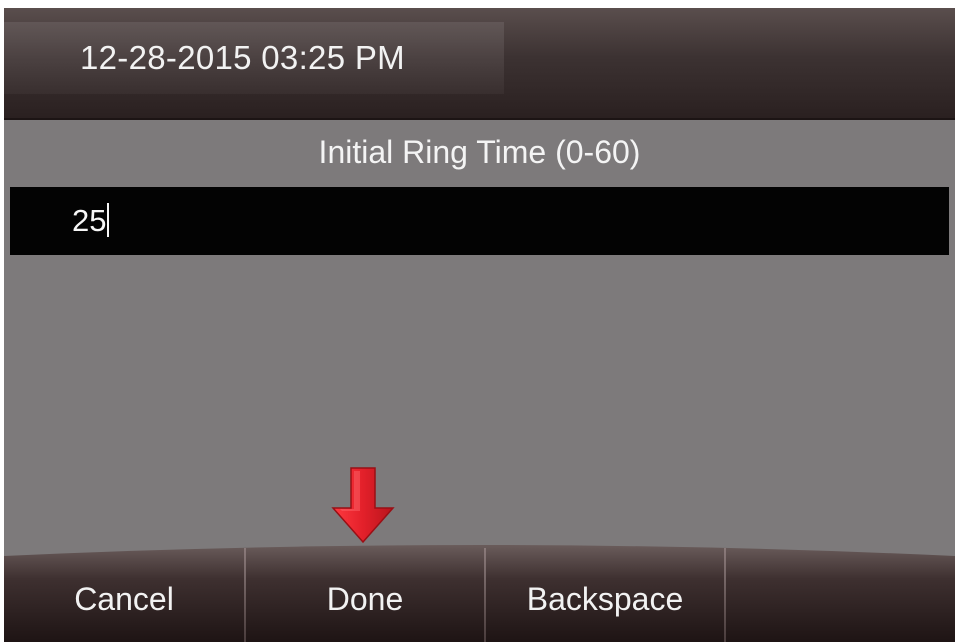 This screenshot has height=642, width=955. I want to click on input-value: 25, so click(89, 220).